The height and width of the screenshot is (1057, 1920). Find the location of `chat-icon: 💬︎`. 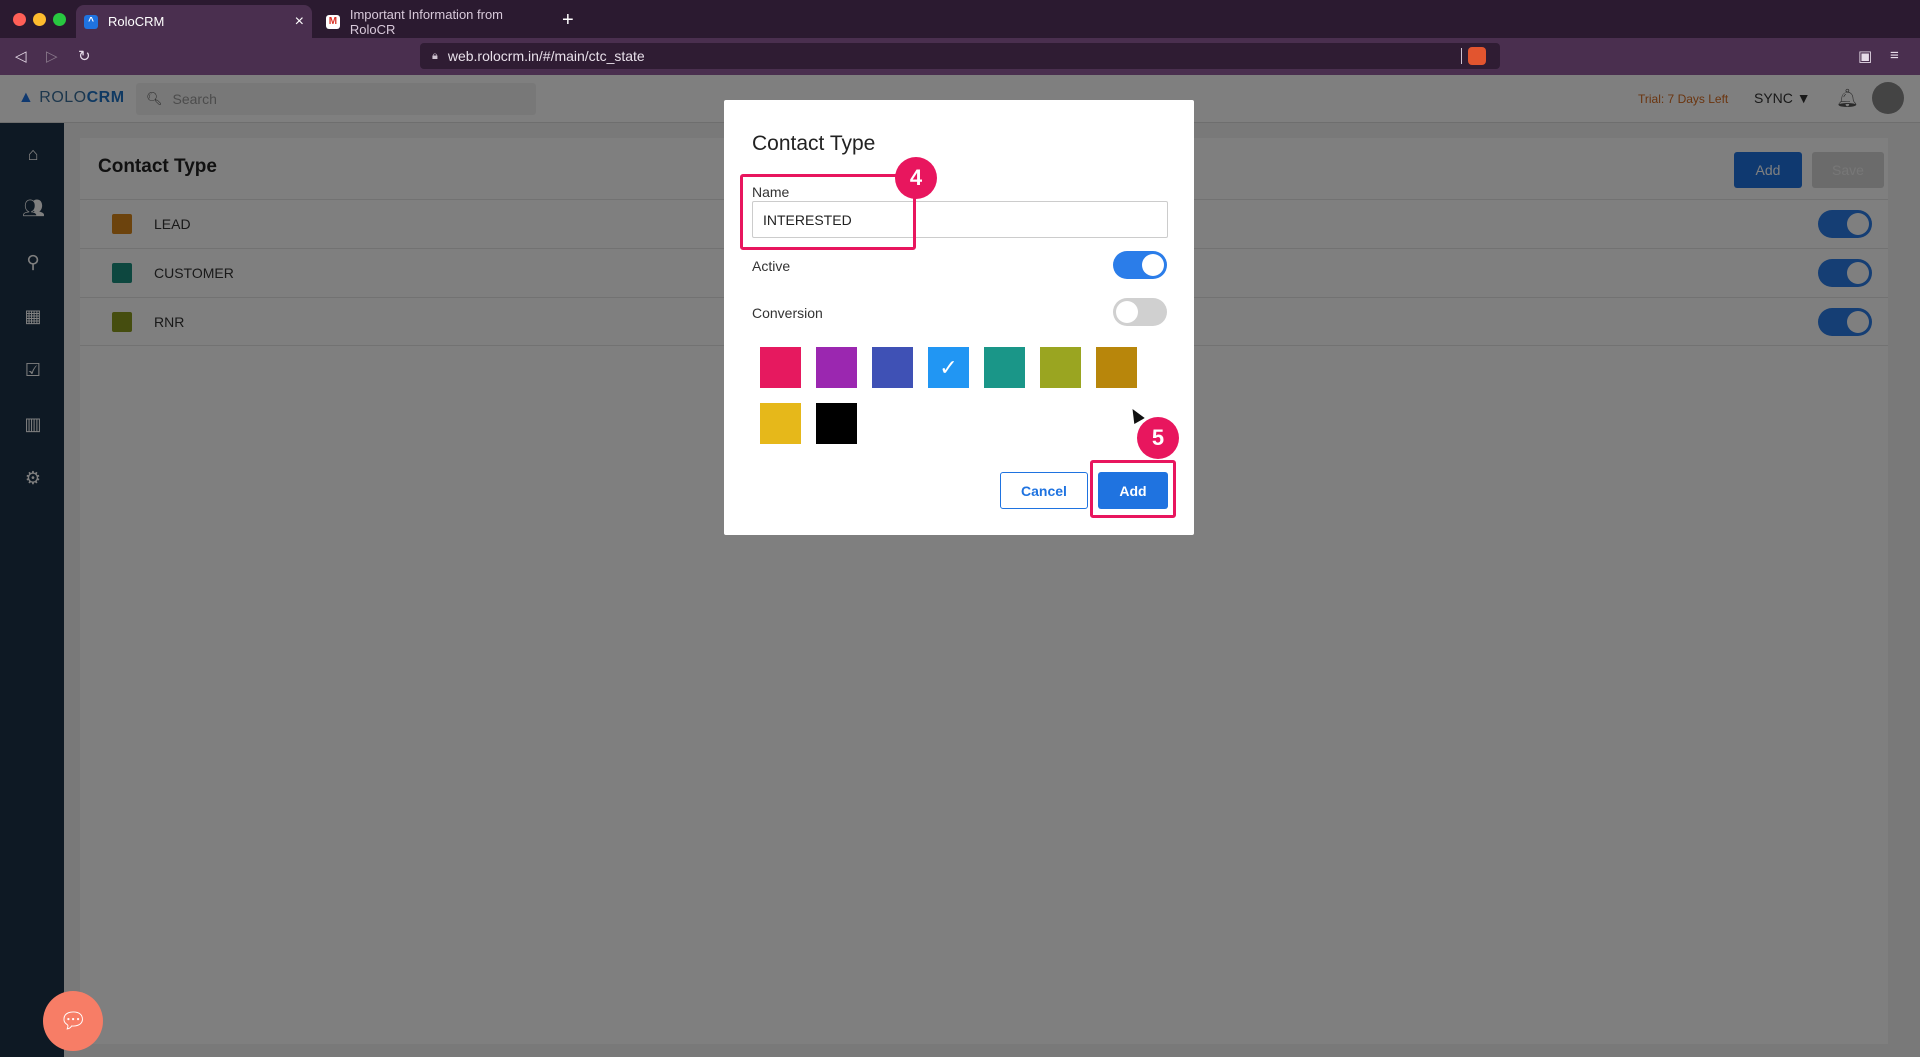

chat-icon: 💬︎ is located at coordinates (73, 1020).